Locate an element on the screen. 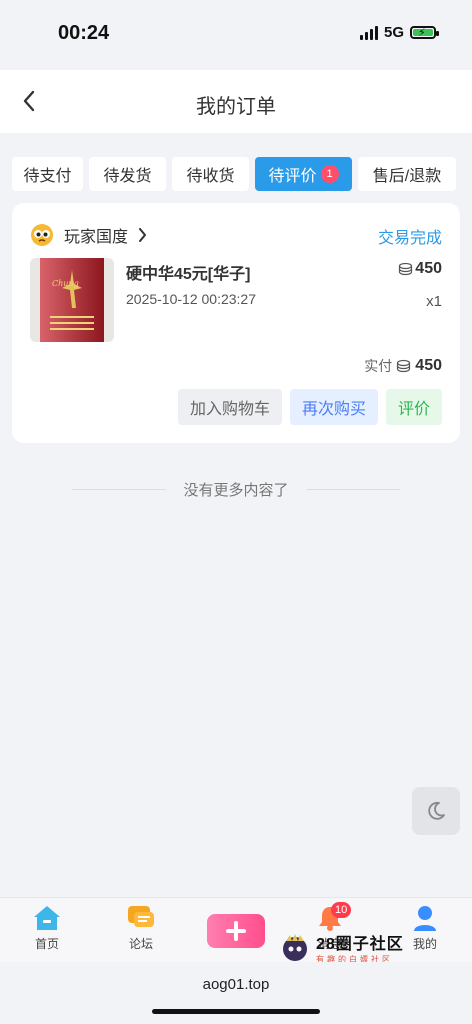 The width and height of the screenshot is (472, 1024). order-time: 2025-10-12 00:23:27 is located at coordinates (191, 299).